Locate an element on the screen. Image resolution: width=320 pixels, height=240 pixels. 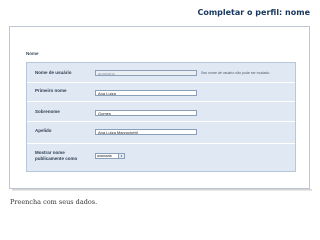
display-name-select: anamaria ▾ is located at coordinates (110, 156).